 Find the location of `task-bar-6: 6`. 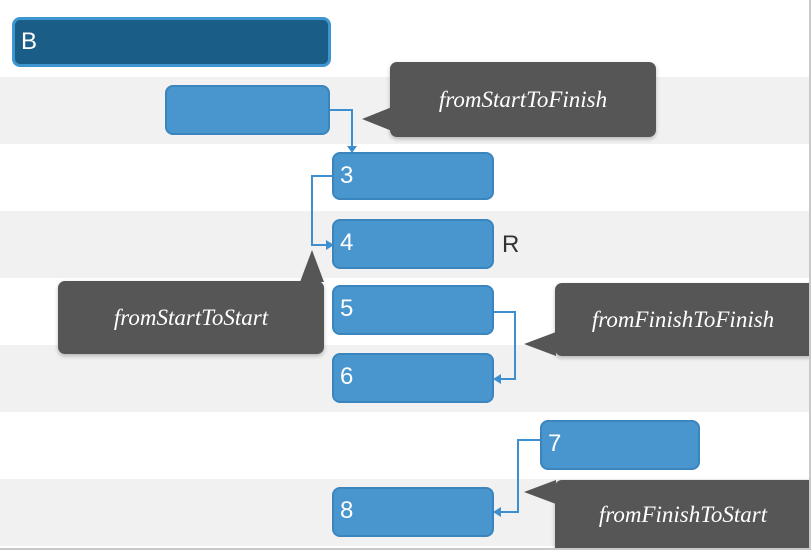

task-bar-6: 6 is located at coordinates (413, 378).